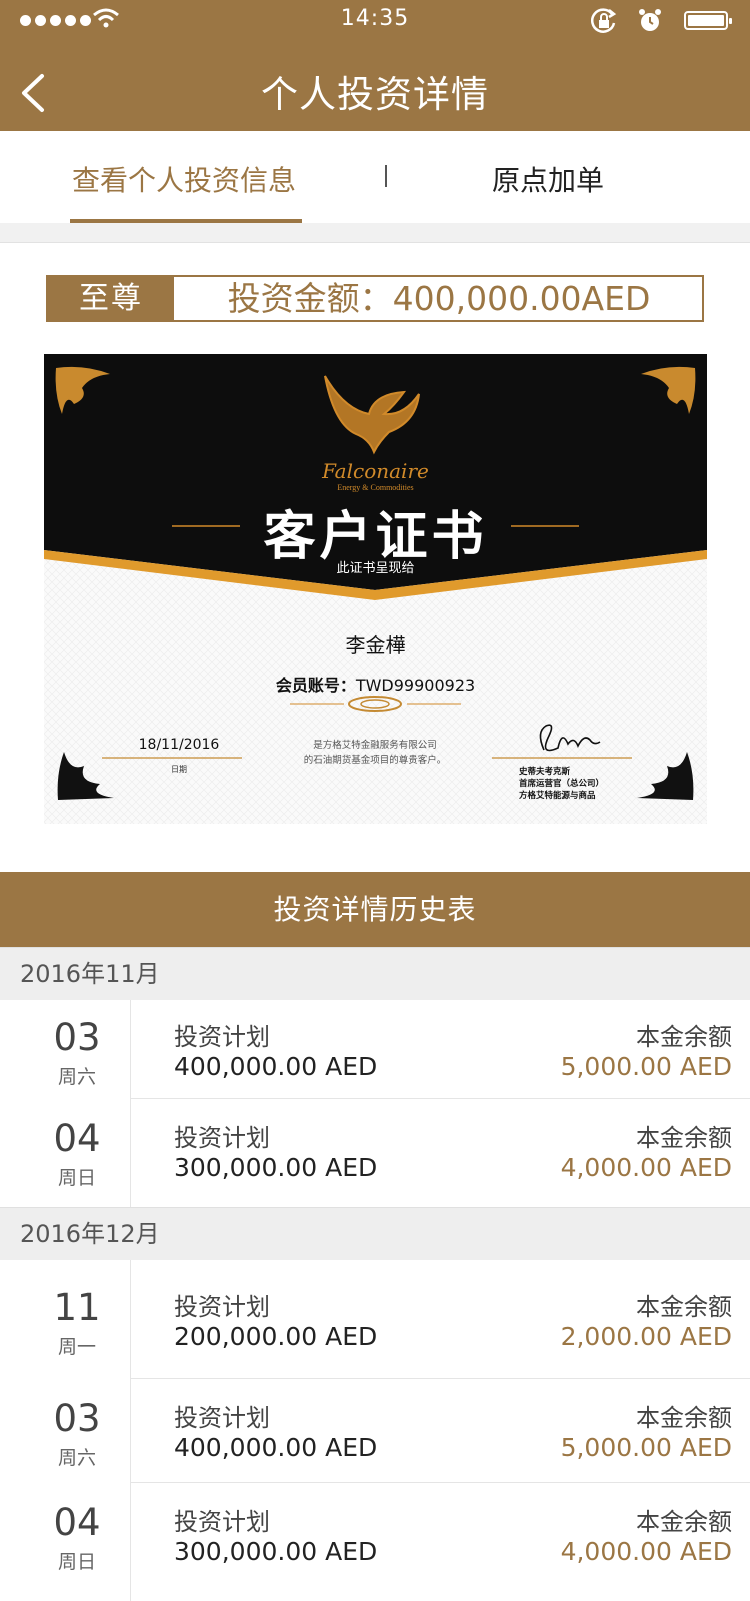  What do you see at coordinates (375, 20) in the screenshot?
I see `status-bar: 14:35` at bounding box center [375, 20].